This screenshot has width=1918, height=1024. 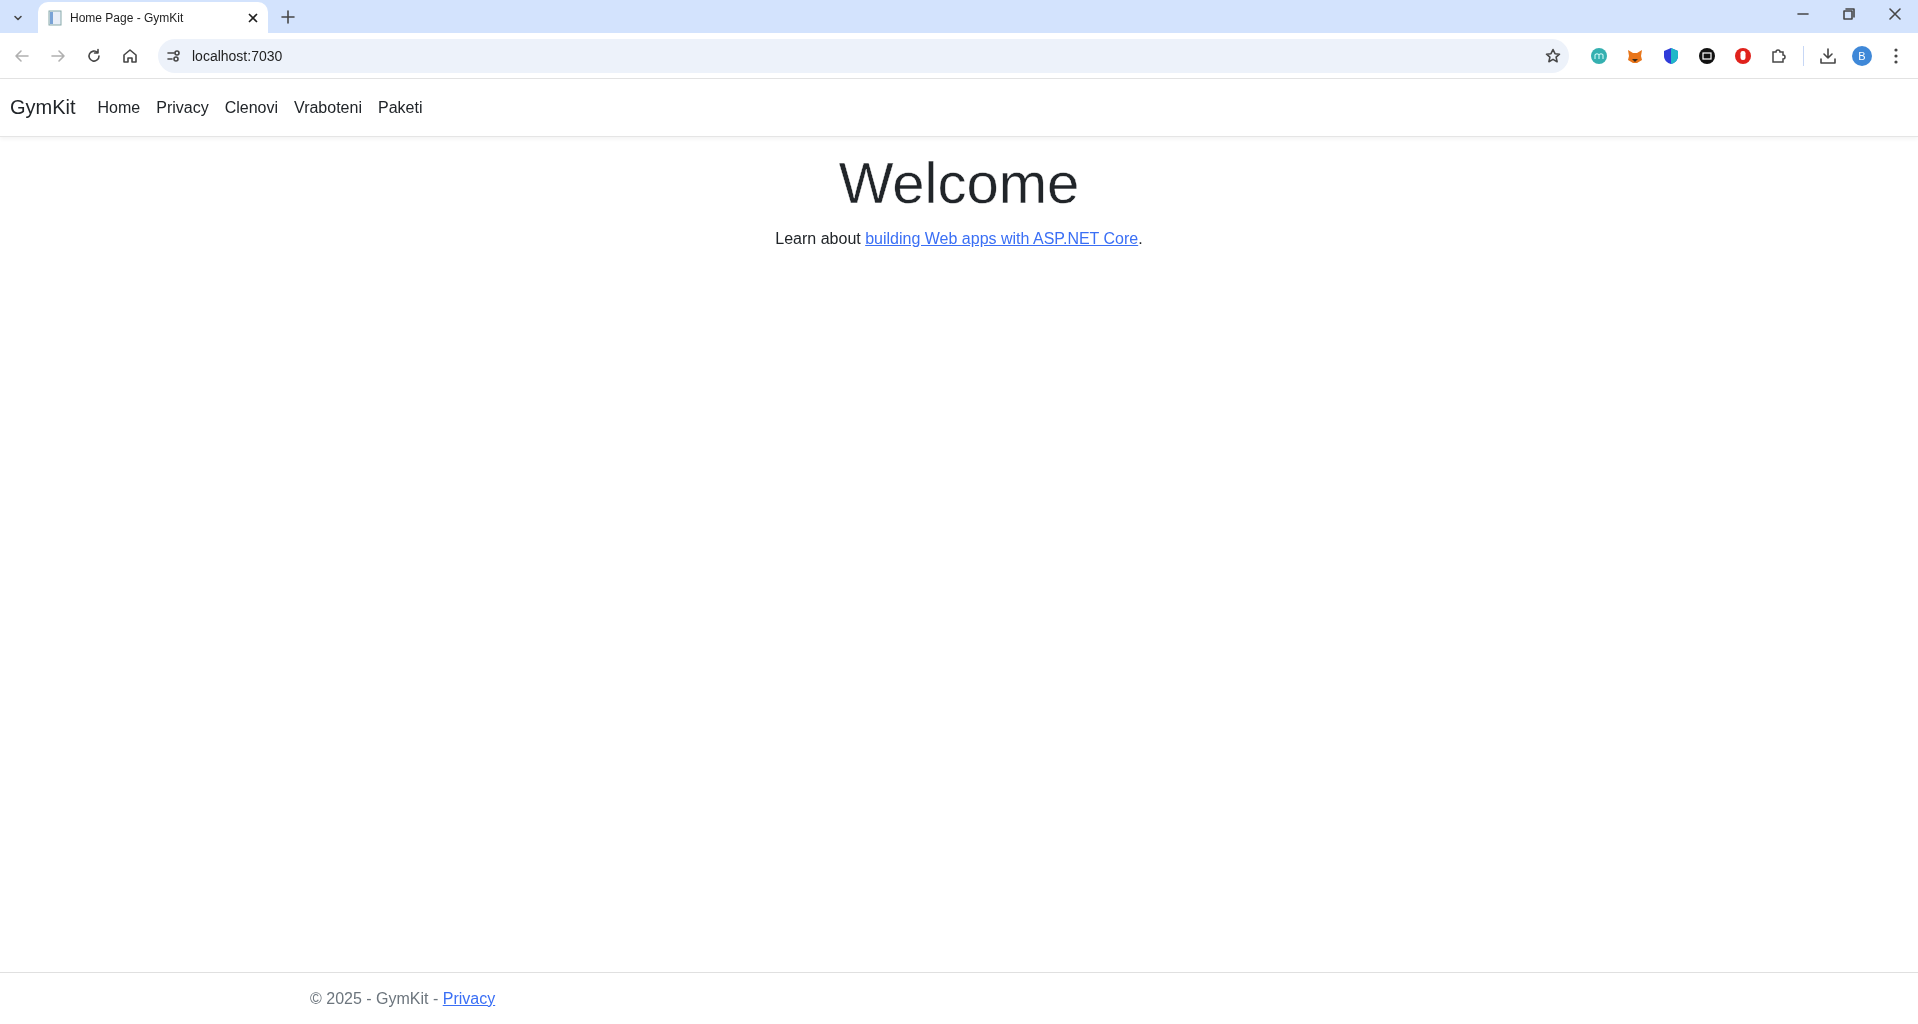 I want to click on nav-link: Clenovi, so click(x=251, y=107).